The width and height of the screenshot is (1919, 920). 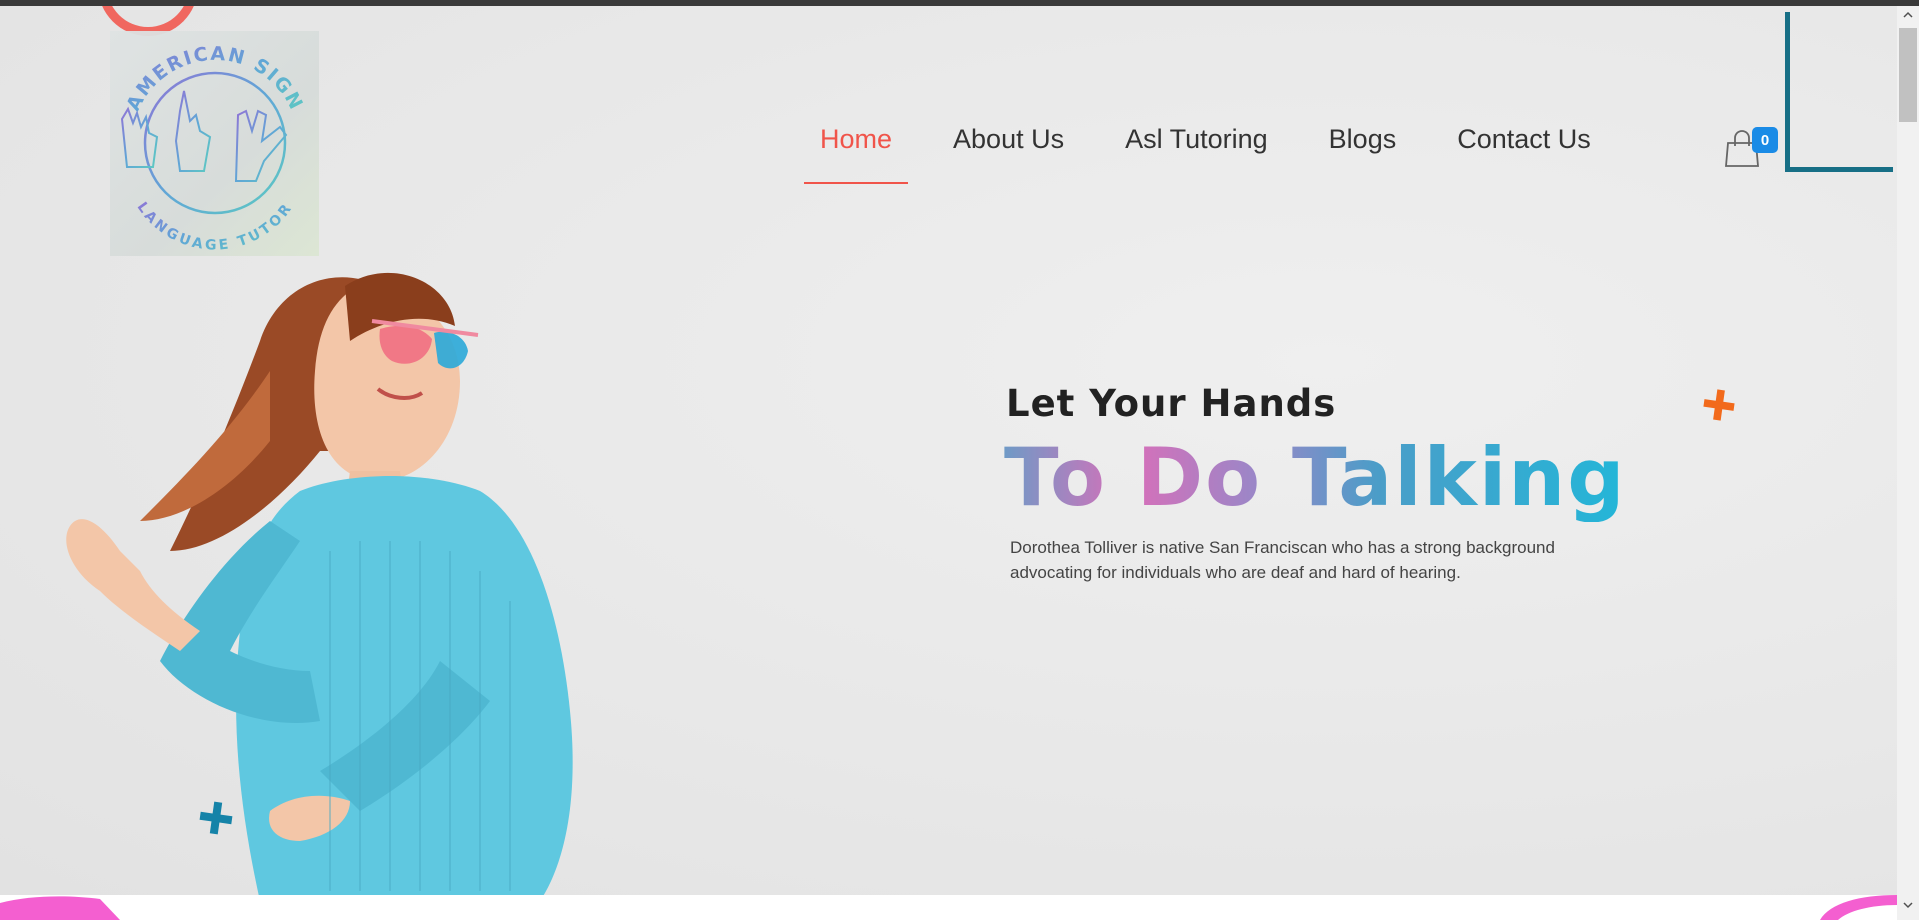 What do you see at coordinates (1008, 139) in the screenshot?
I see `nav-about-us: About Us` at bounding box center [1008, 139].